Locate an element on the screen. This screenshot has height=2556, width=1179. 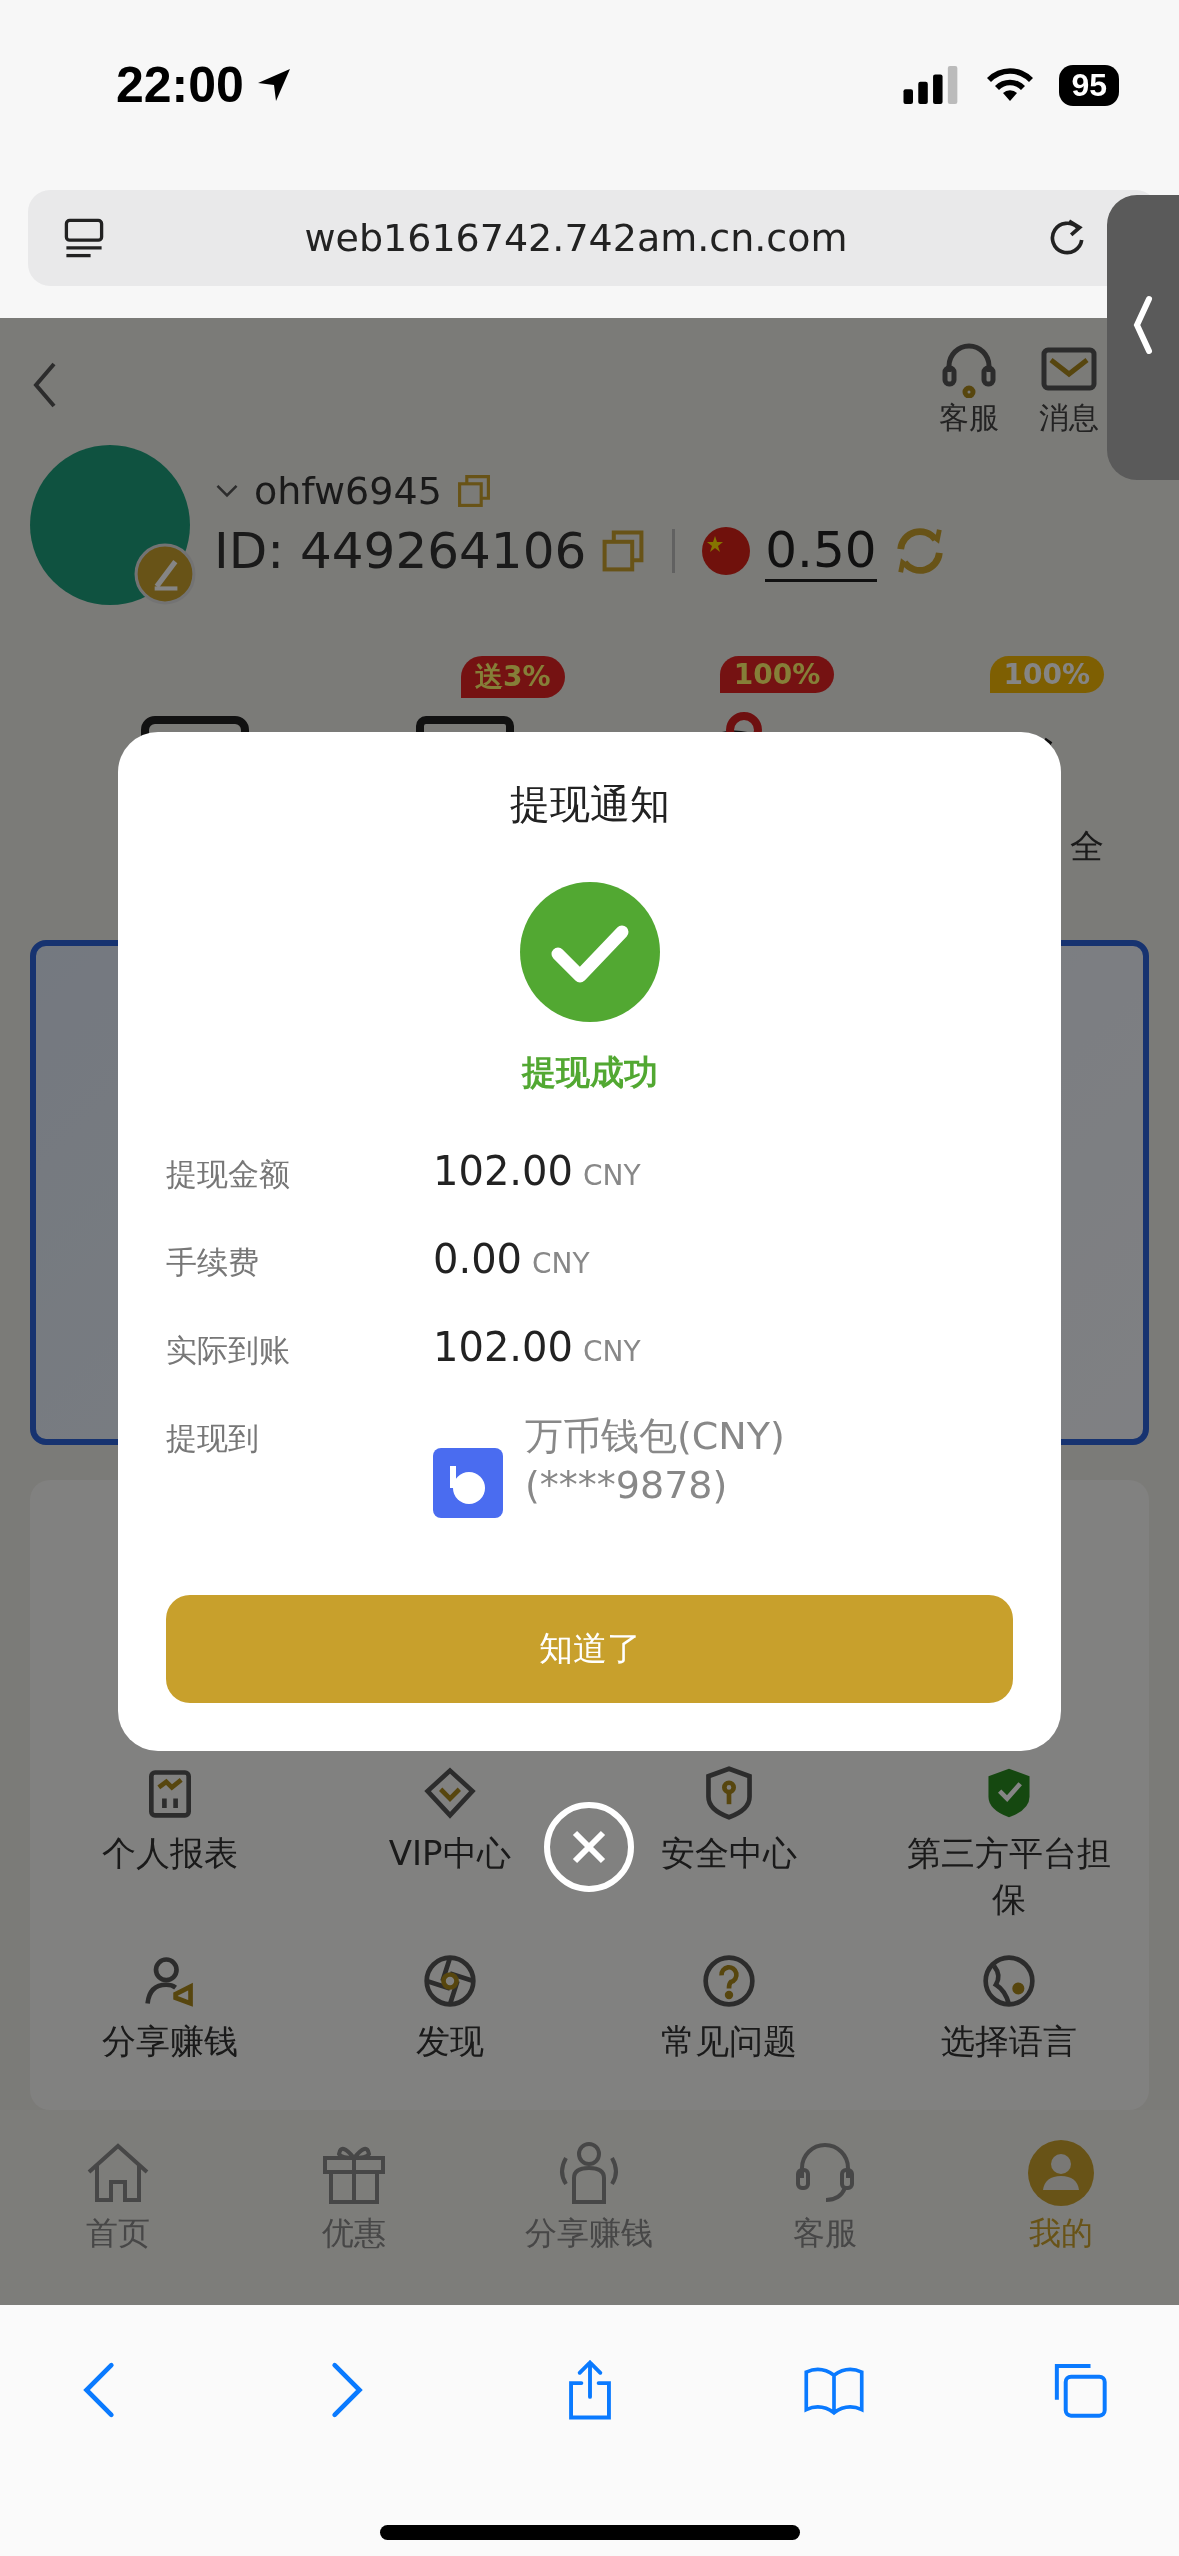
menu-item: 个人报表 is located at coordinates (170, 1844).